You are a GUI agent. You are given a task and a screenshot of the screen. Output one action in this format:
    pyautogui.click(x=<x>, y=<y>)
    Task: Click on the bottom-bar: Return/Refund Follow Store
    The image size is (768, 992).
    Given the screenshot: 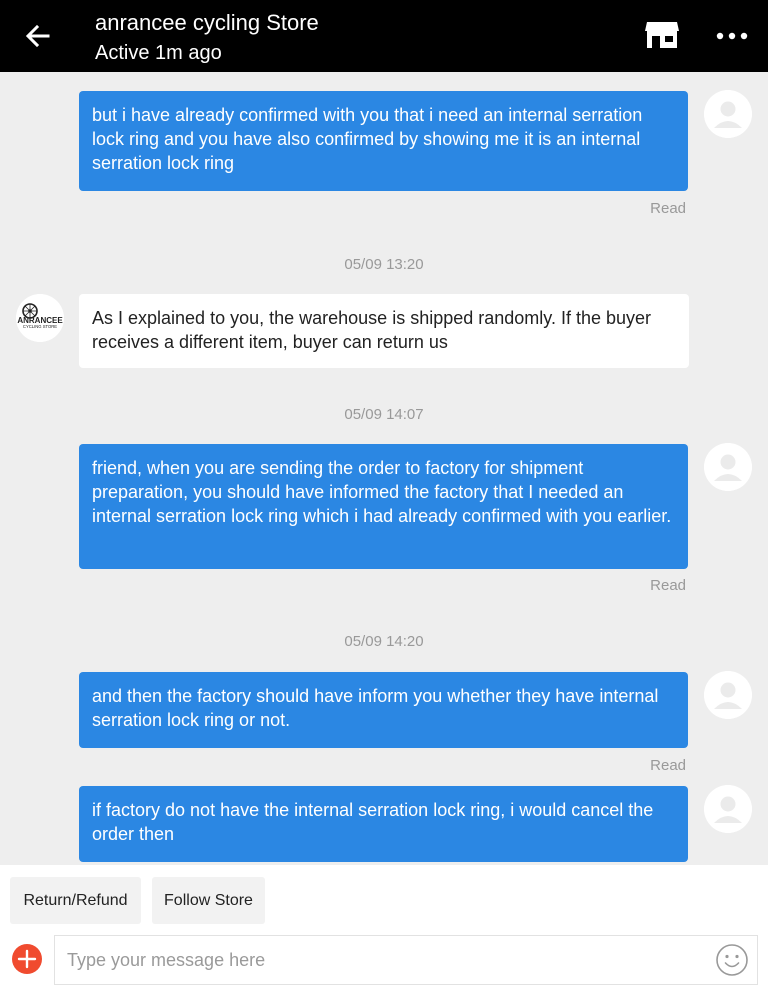 What is the action you would take?
    pyautogui.click(x=384, y=928)
    